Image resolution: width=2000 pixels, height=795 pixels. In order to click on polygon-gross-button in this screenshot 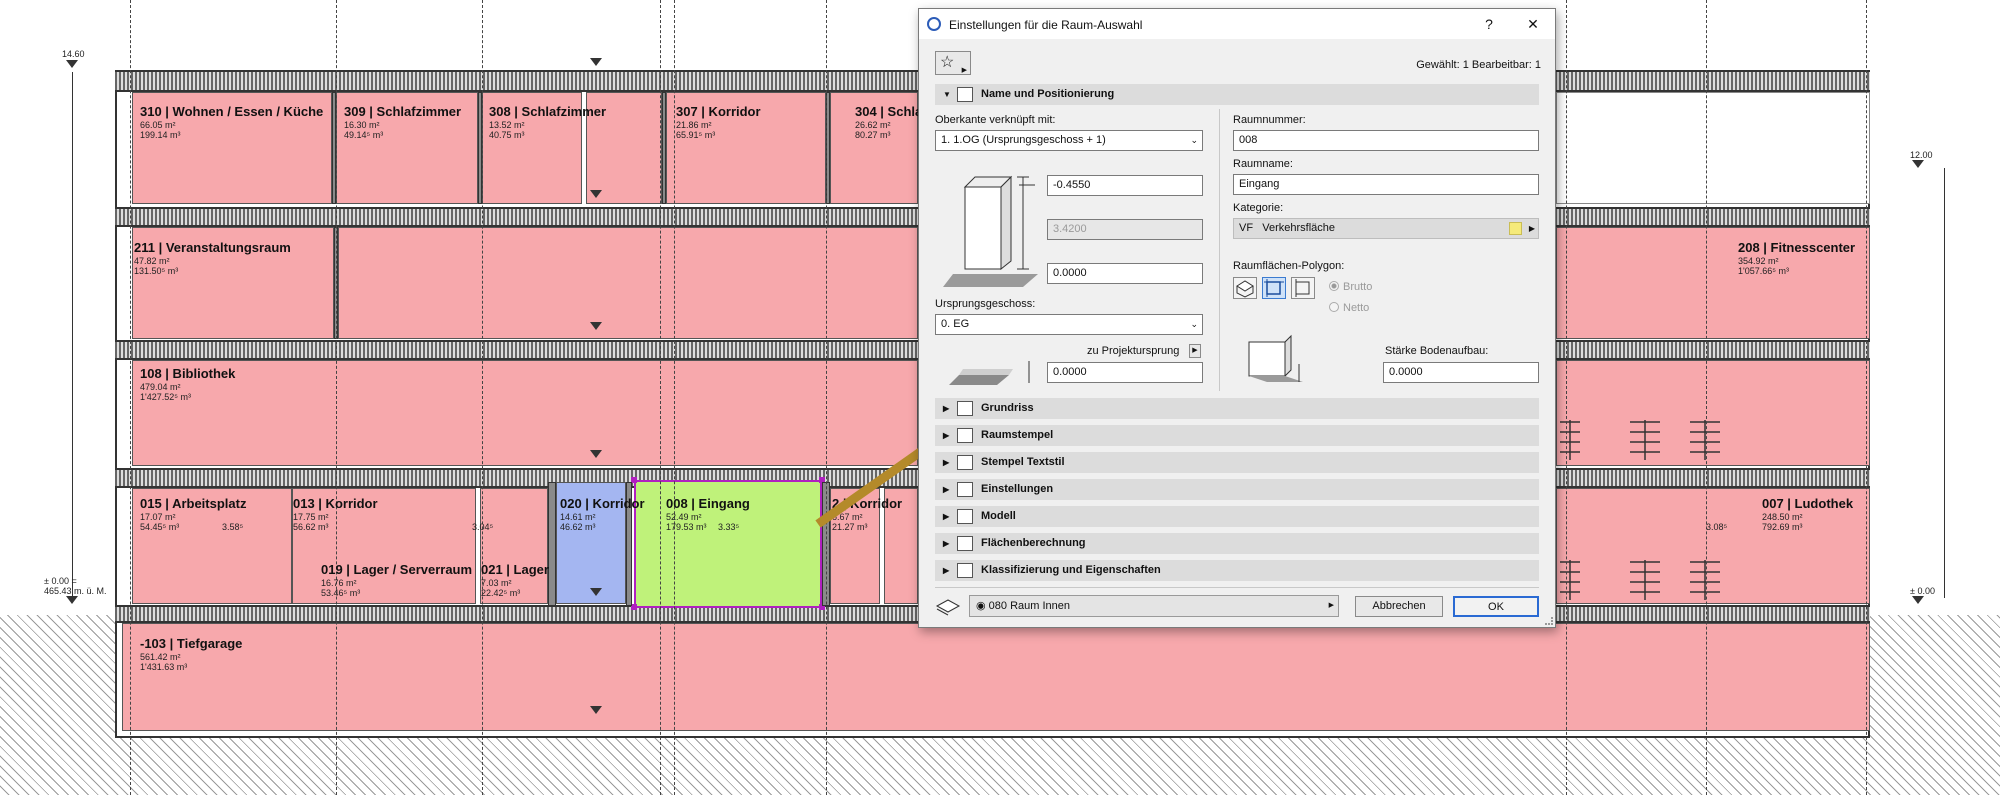, I will do `click(1274, 288)`.